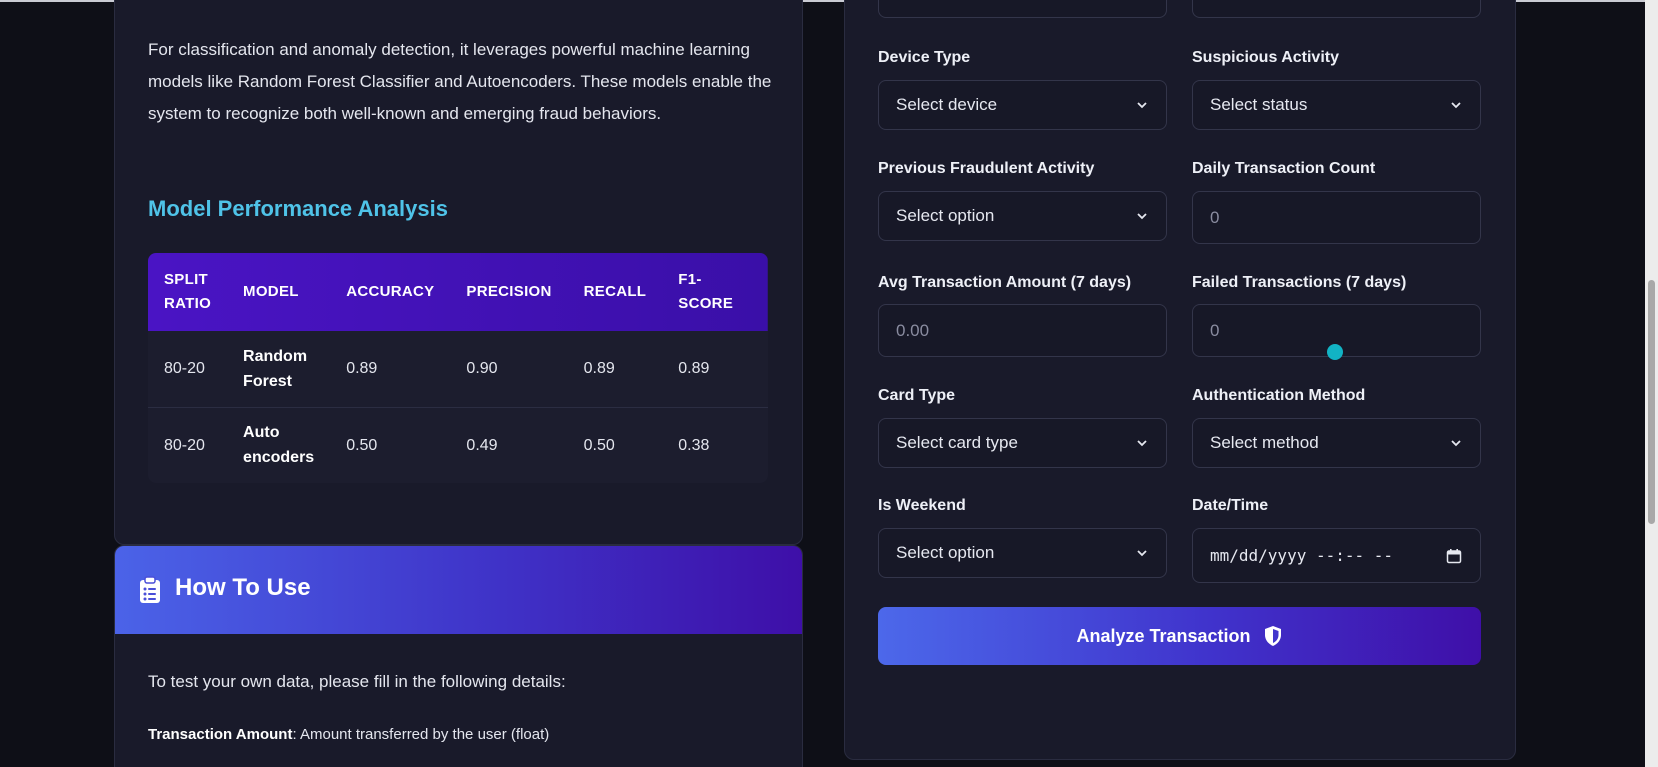 The width and height of the screenshot is (1658, 767). What do you see at coordinates (615, 291) in the screenshot?
I see `column-header-recall: RECALL` at bounding box center [615, 291].